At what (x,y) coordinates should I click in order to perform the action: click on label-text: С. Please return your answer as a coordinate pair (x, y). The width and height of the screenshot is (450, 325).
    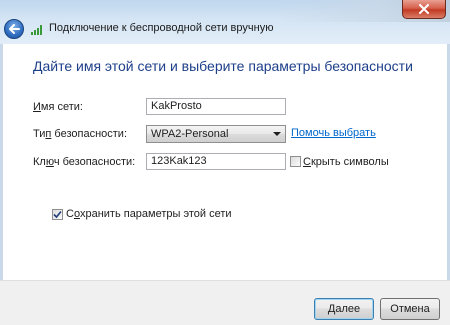
    Looking at the image, I should click on (70, 214).